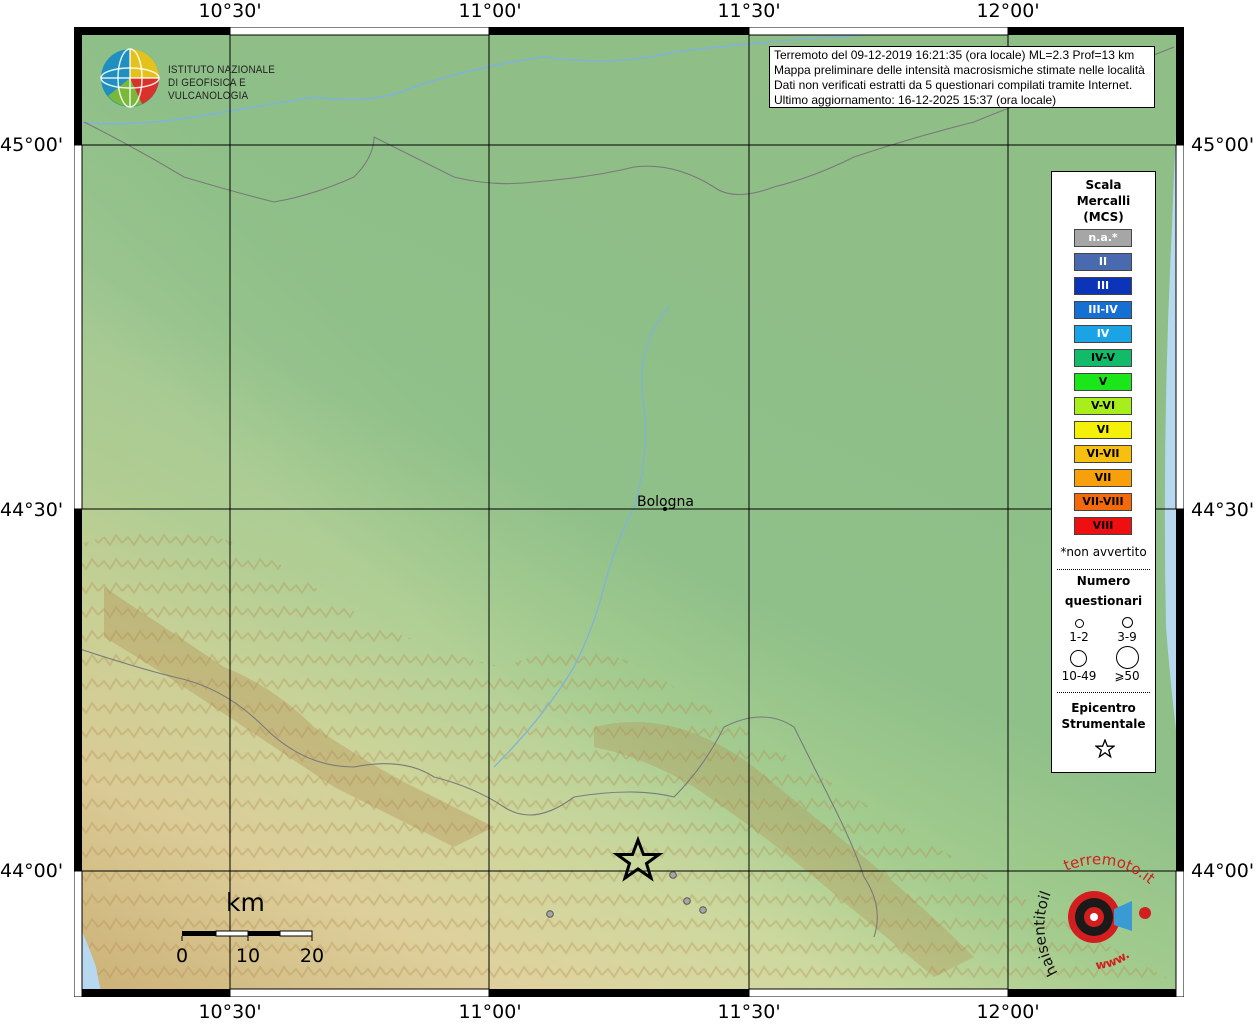 This screenshot has height=1024, width=1256. Describe the element at coordinates (1103, 708) in the screenshot. I see `legend-epicenter-title-1: Epicentro` at that location.